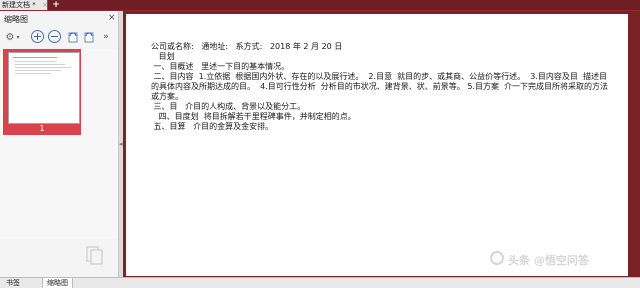 This screenshot has width=640, height=288. I want to click on tab-bookmarks: 书签, so click(13, 283).